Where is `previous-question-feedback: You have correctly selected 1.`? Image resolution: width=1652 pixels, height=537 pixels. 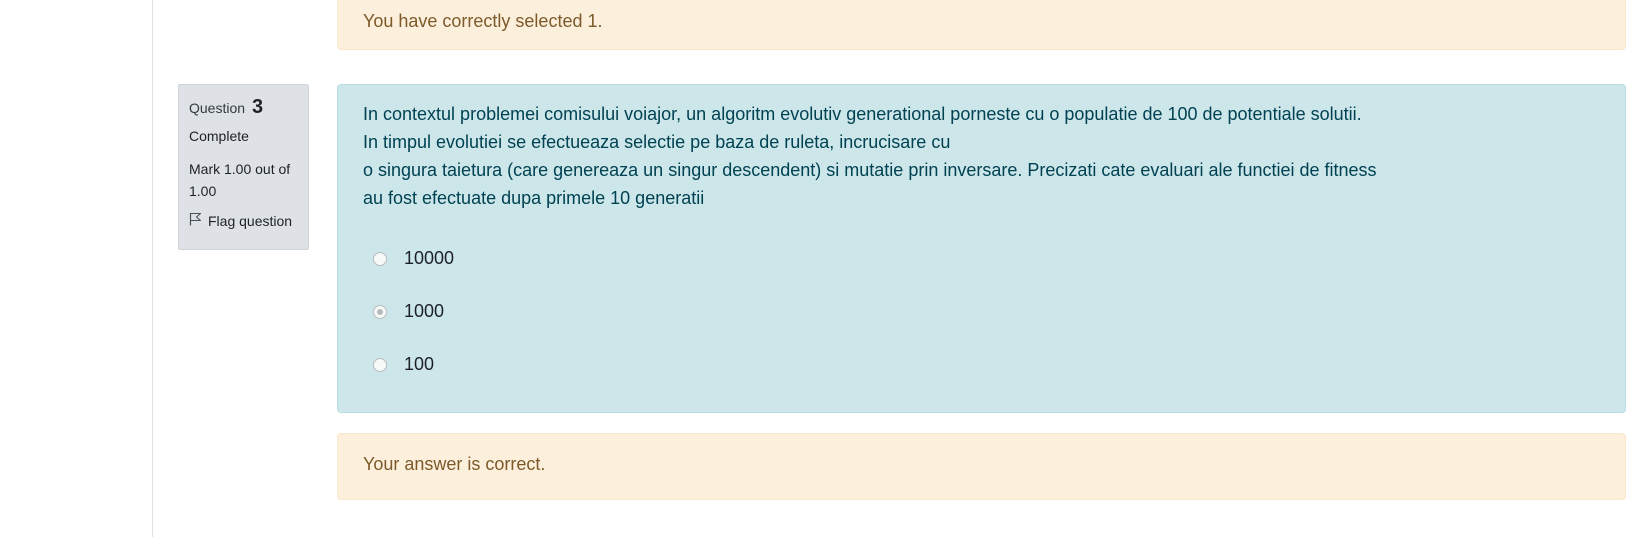 previous-question-feedback: You have correctly selected 1. is located at coordinates (981, 25).